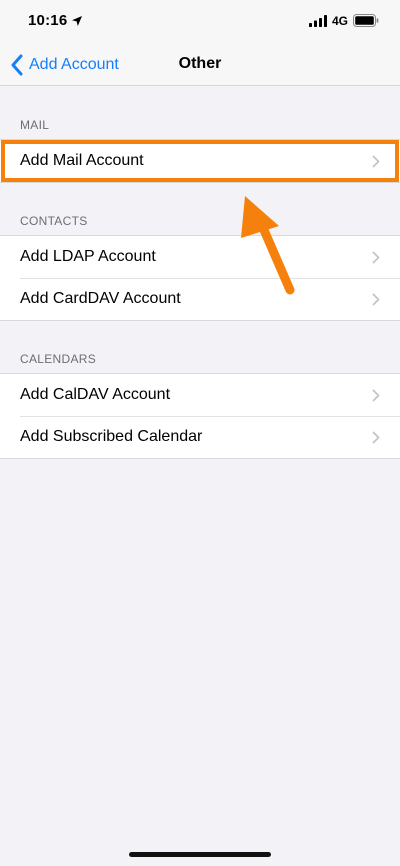 Image resolution: width=400 pixels, height=866 pixels. Describe the element at coordinates (95, 394) in the screenshot. I see `row-label: Add CalDAV Account` at that location.